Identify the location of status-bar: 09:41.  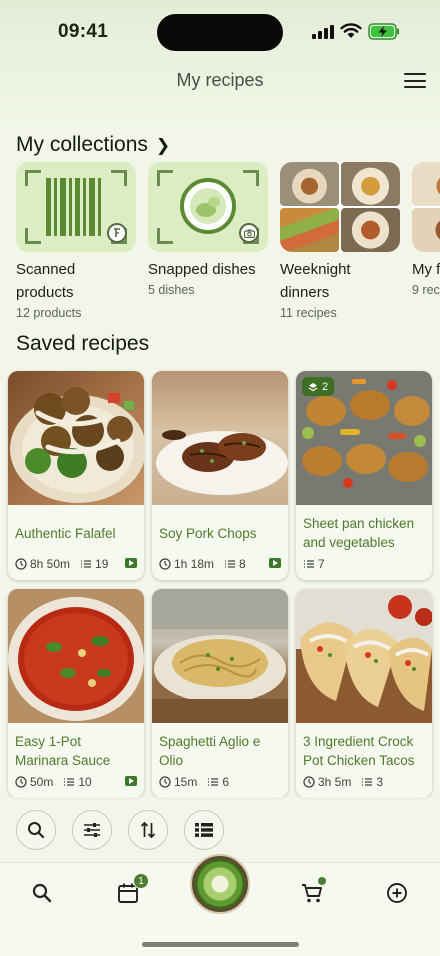
(220, 30).